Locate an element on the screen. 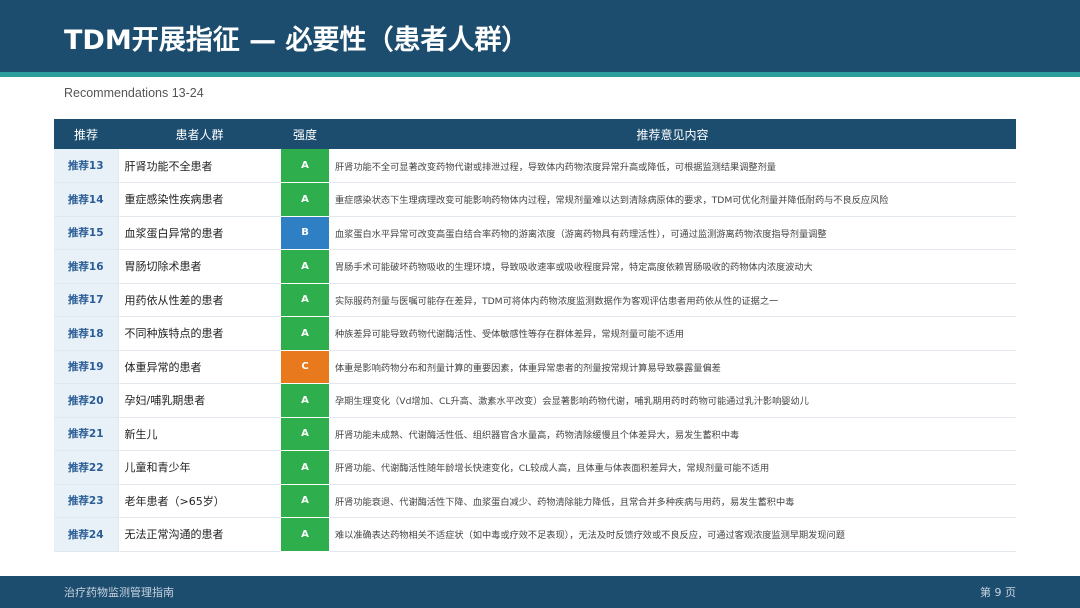  patient-population: 老年患者（>65岁） is located at coordinates (199, 501).